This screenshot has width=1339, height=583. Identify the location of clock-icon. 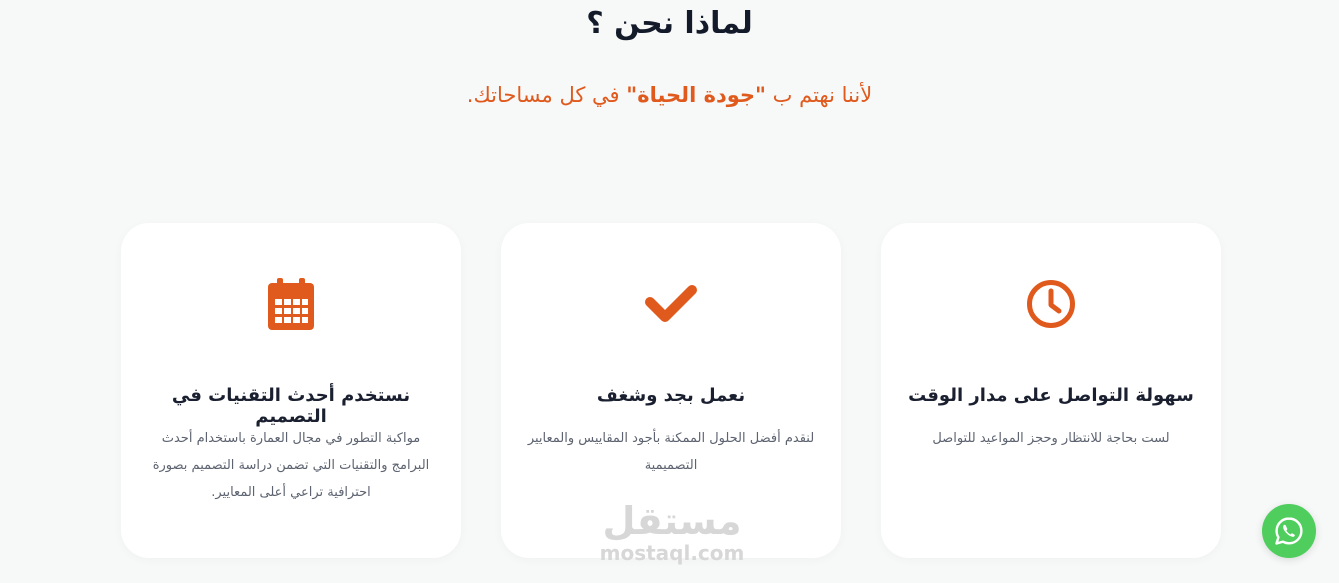
(1051, 304).